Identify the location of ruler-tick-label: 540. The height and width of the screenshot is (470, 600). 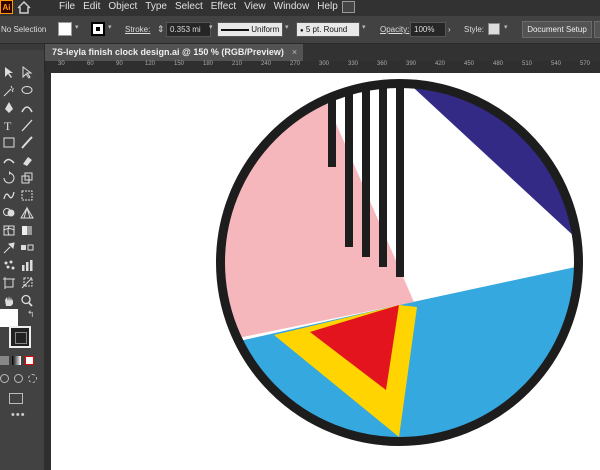
(556, 64).